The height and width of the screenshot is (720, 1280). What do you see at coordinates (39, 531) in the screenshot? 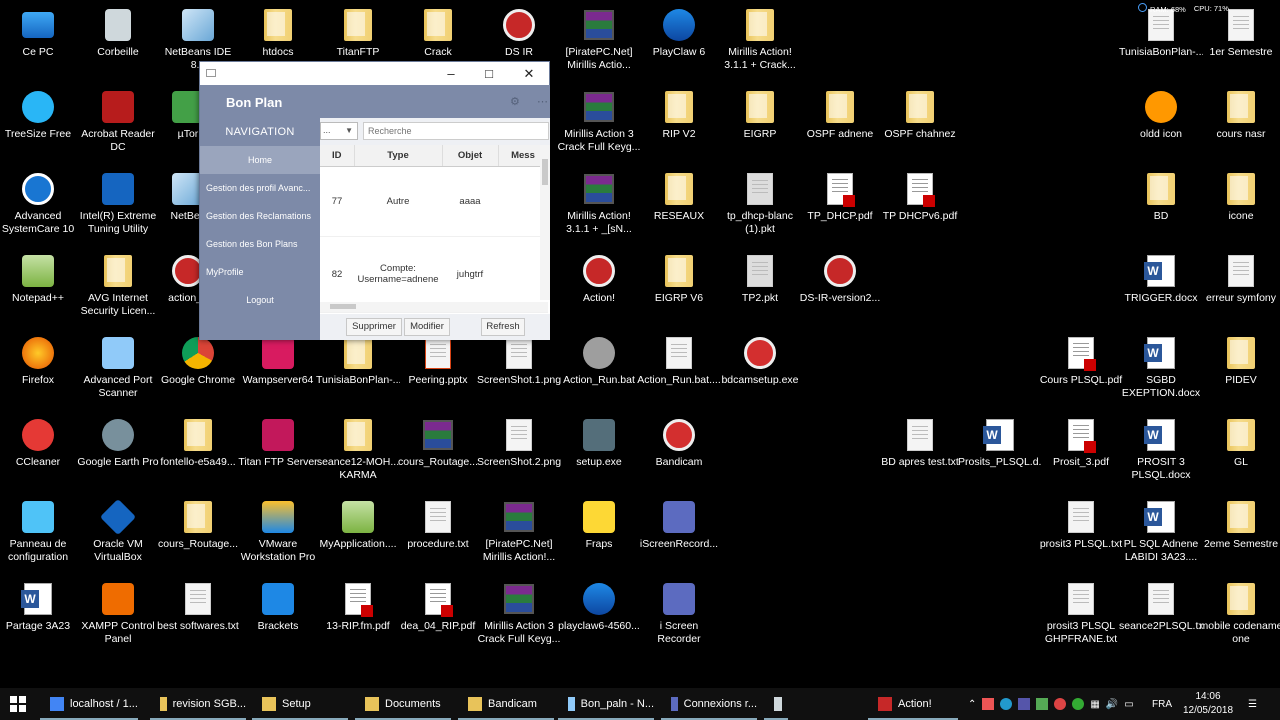
I see `desktop-icon: Panneau de configuration` at bounding box center [39, 531].